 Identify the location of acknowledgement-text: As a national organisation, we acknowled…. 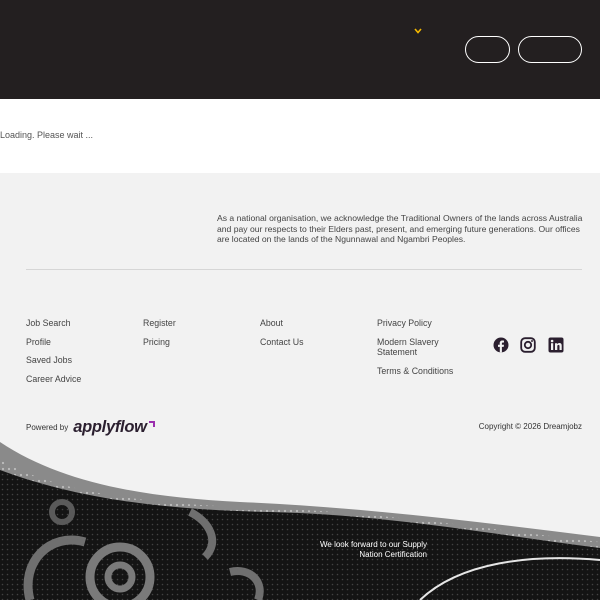
(400, 229).